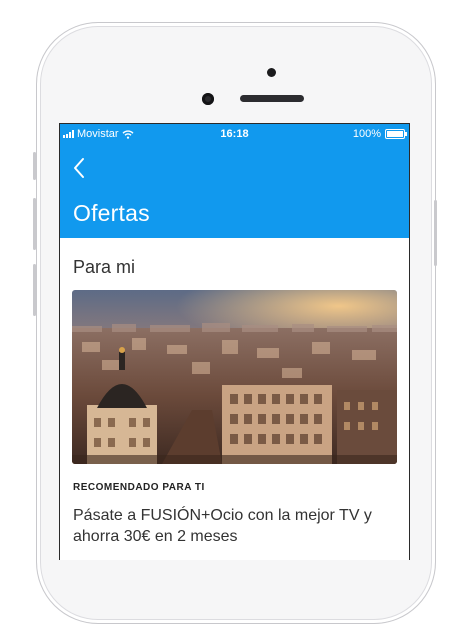 The width and height of the screenshot is (468, 624). I want to click on section-title: Para mi, so click(104, 267).